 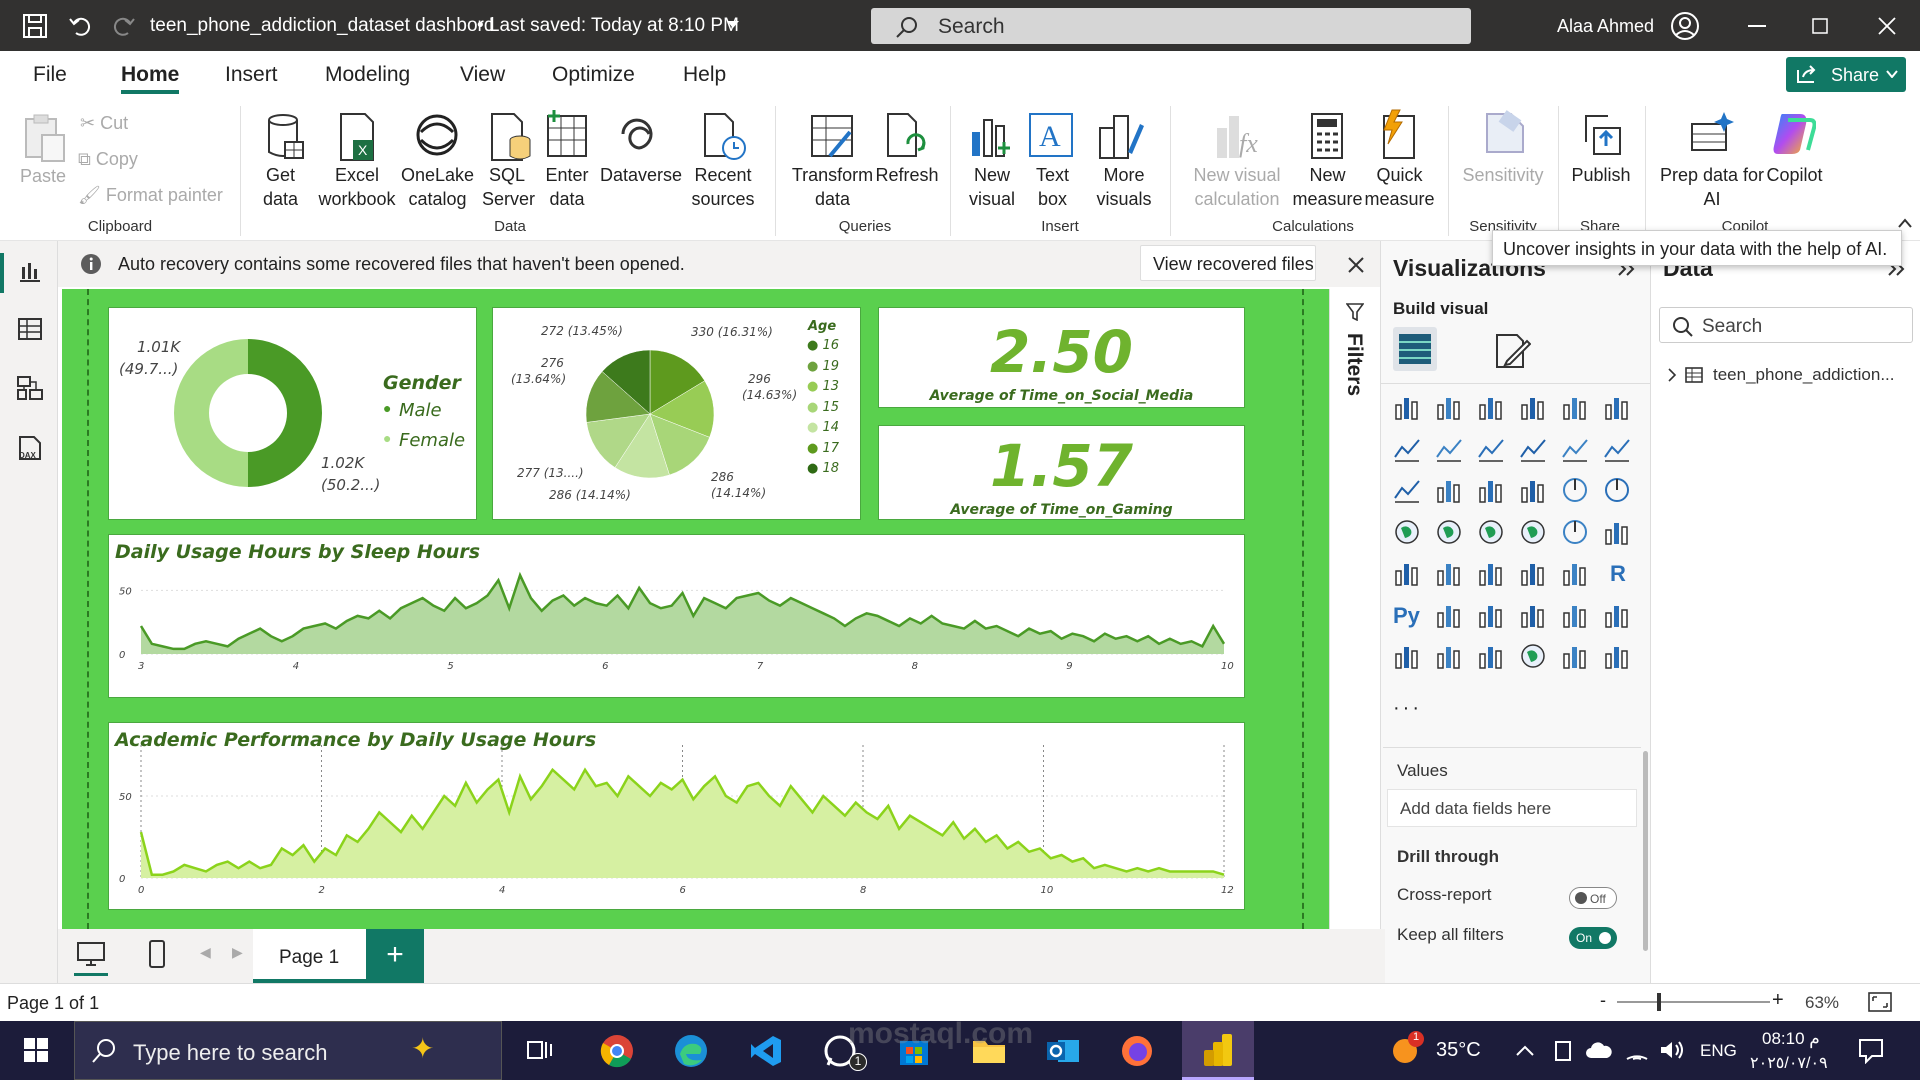 What do you see at coordinates (357, 187) in the screenshot?
I see `excel-workbook-button: Excel workbook` at bounding box center [357, 187].